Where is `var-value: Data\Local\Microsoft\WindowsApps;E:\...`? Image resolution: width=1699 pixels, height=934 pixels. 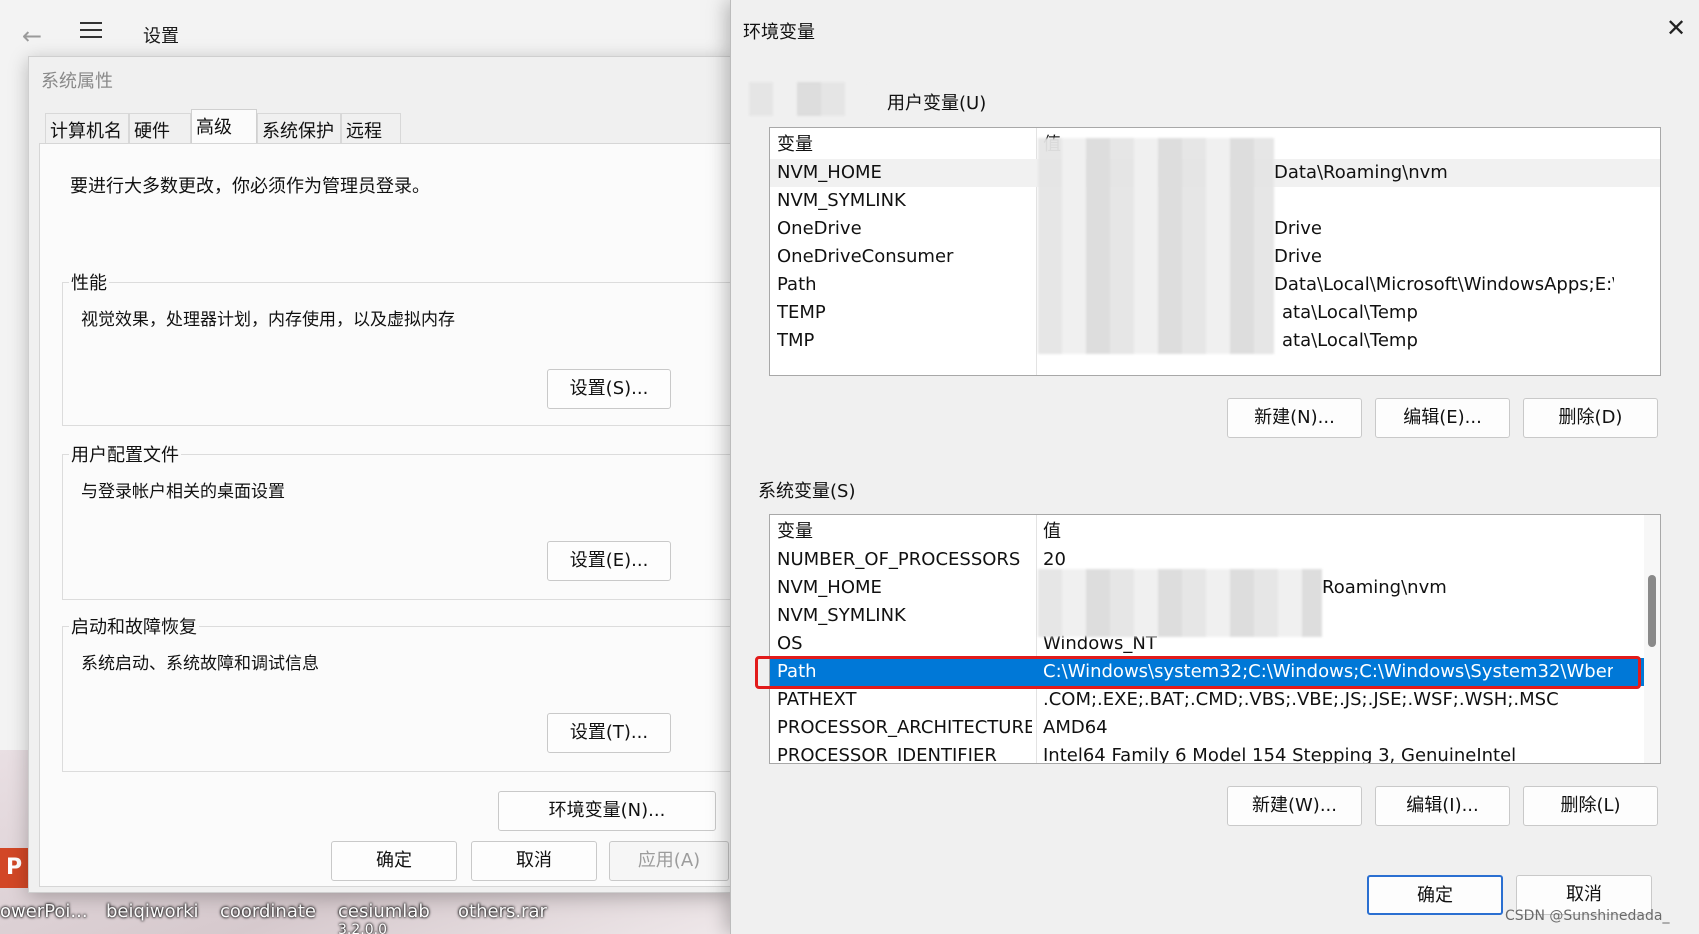 var-value: Data\Local\Microsoft\WindowsApps;E:\... is located at coordinates (1444, 284).